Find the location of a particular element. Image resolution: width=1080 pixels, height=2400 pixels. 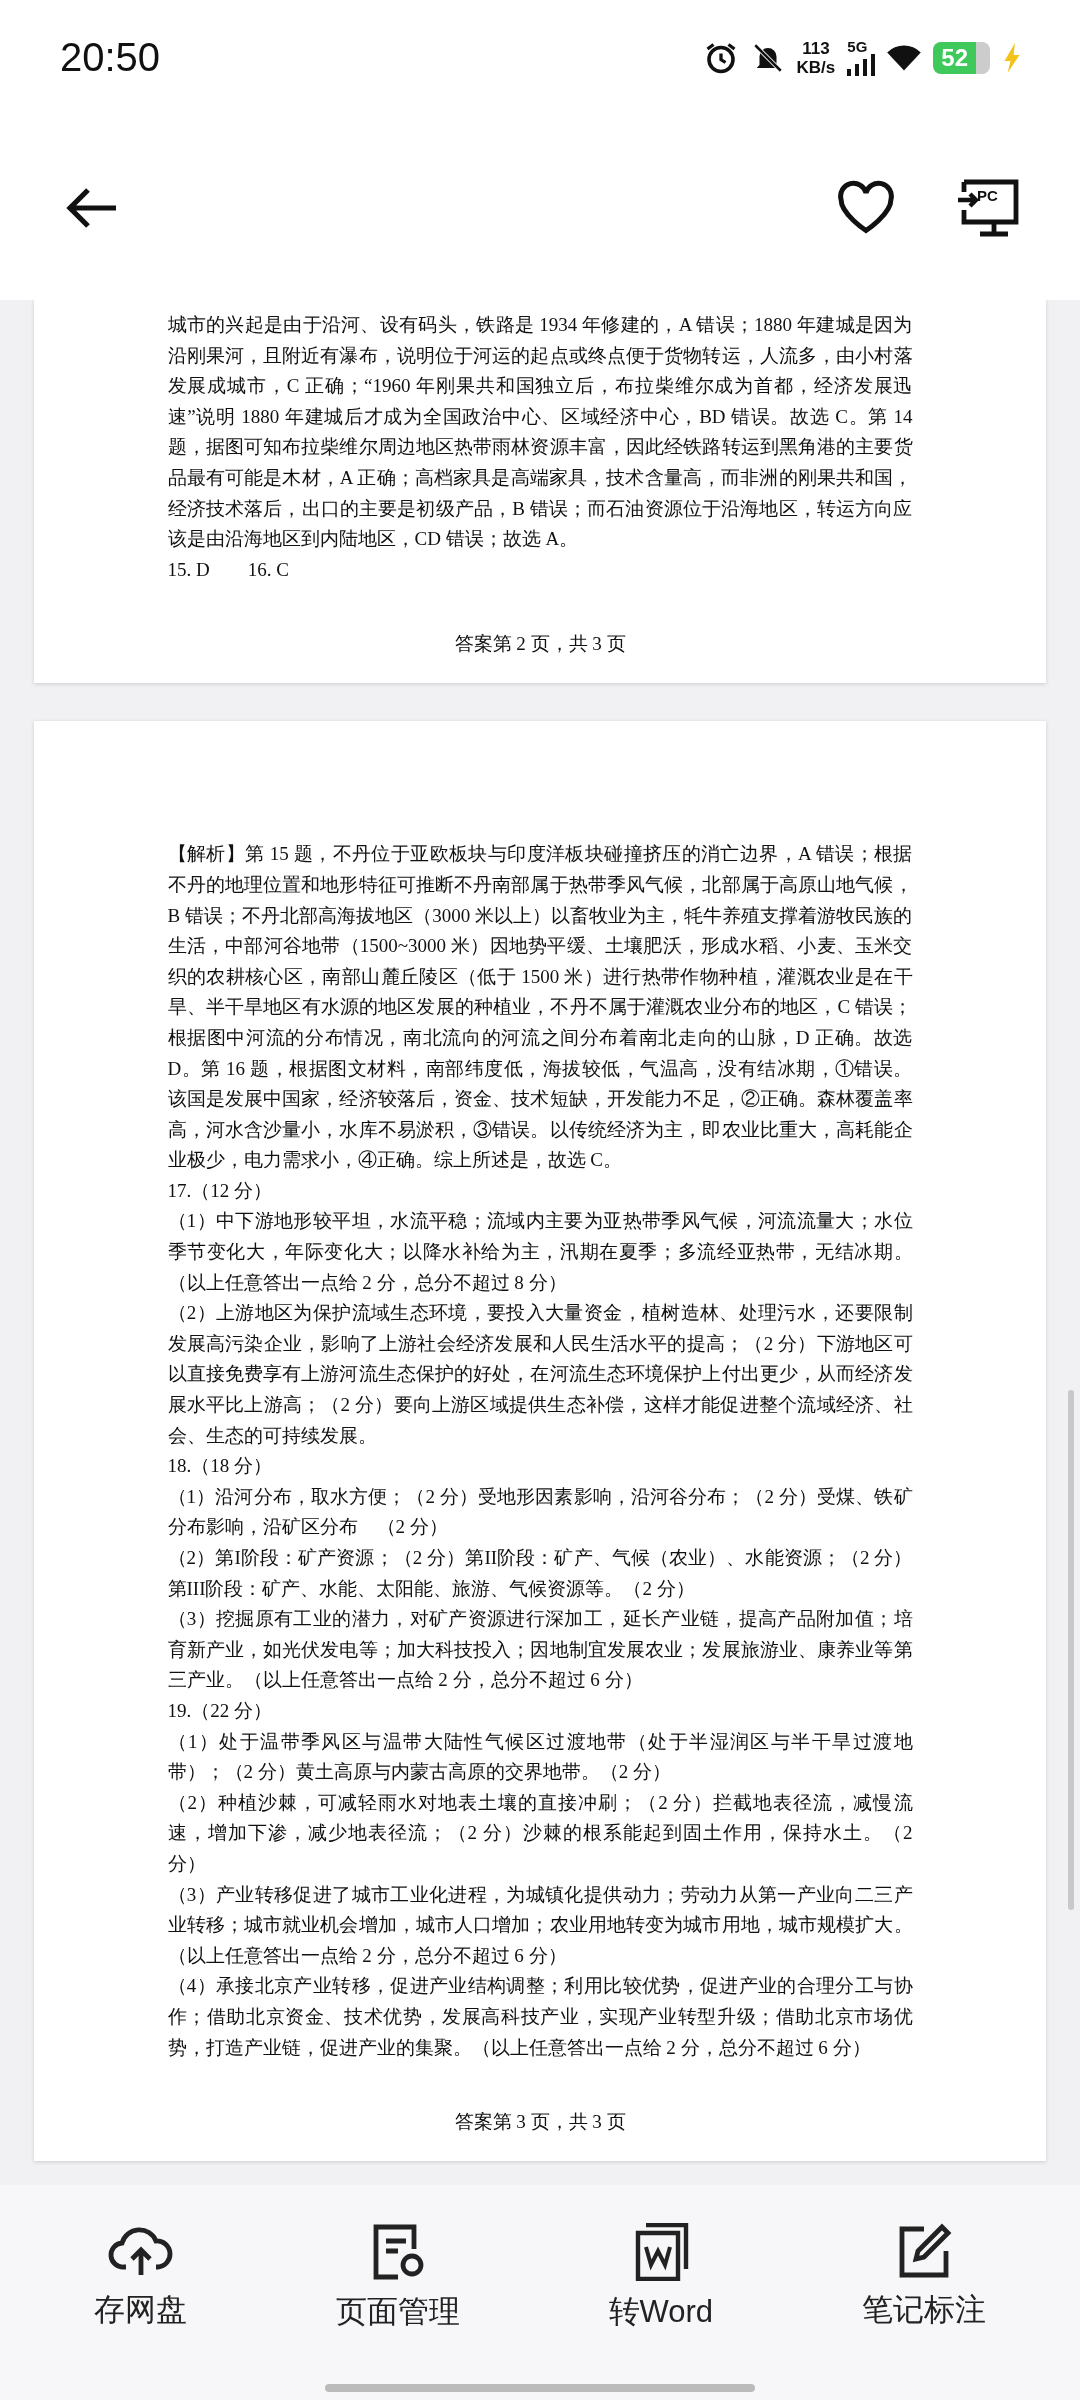

speed-unit: KB/s is located at coordinates (816, 67).